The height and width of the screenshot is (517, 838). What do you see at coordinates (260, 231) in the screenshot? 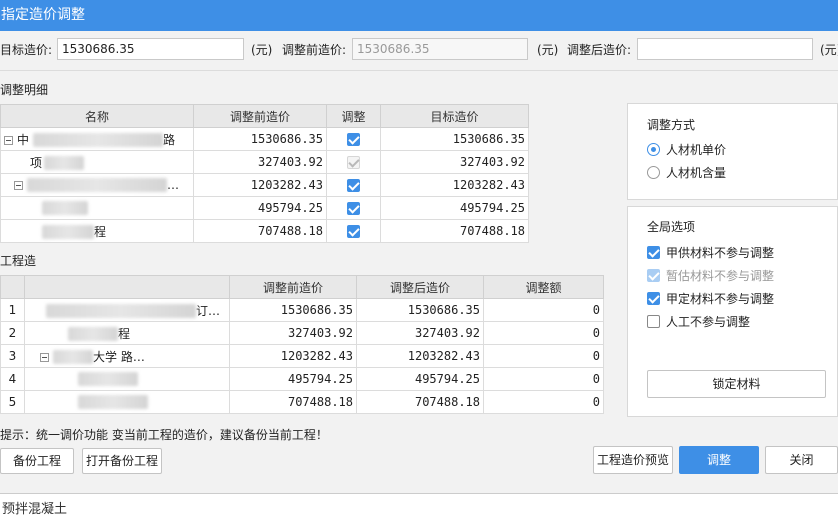
I see `before-cell: 707488.18` at bounding box center [260, 231].